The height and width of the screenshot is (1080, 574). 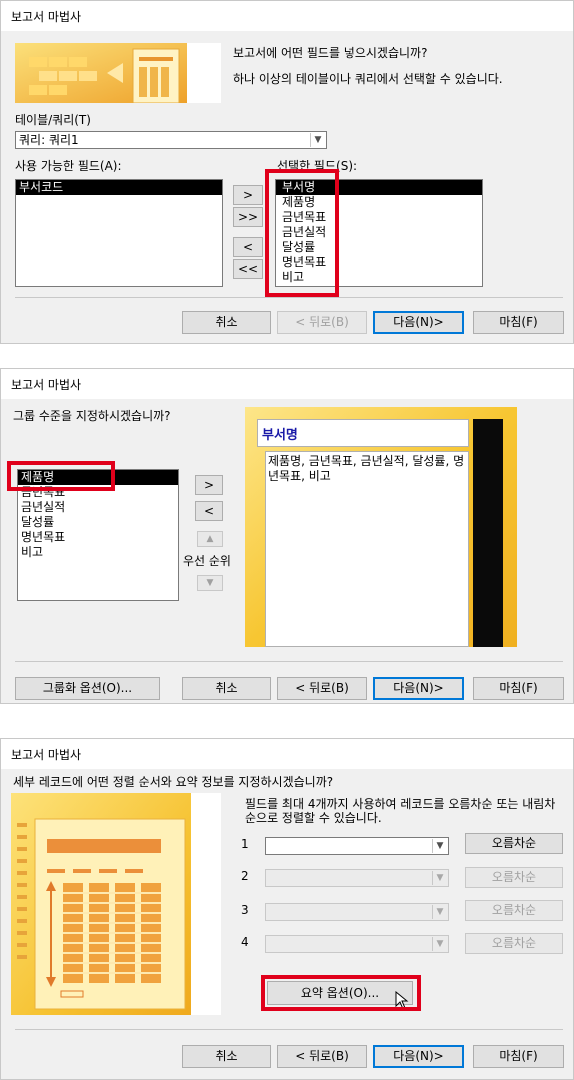 I want to click on preview-detail-box: 제품명, 금년목표, 금년실적, 달성률, 명년목표, 비고, so click(x=367, y=549).